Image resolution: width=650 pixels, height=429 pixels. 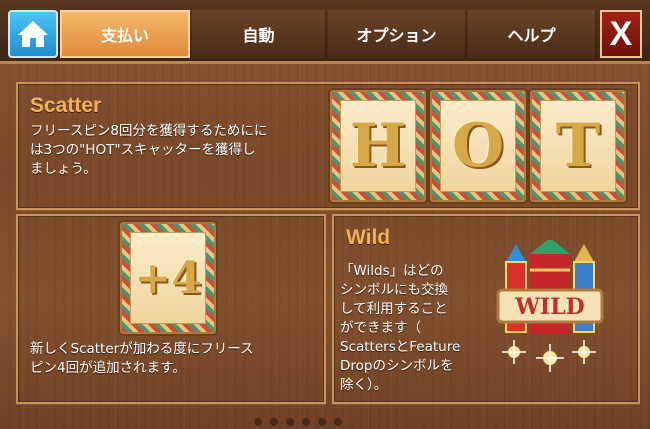 I want to click on wild-line: シンボルにも交換, so click(x=394, y=290).